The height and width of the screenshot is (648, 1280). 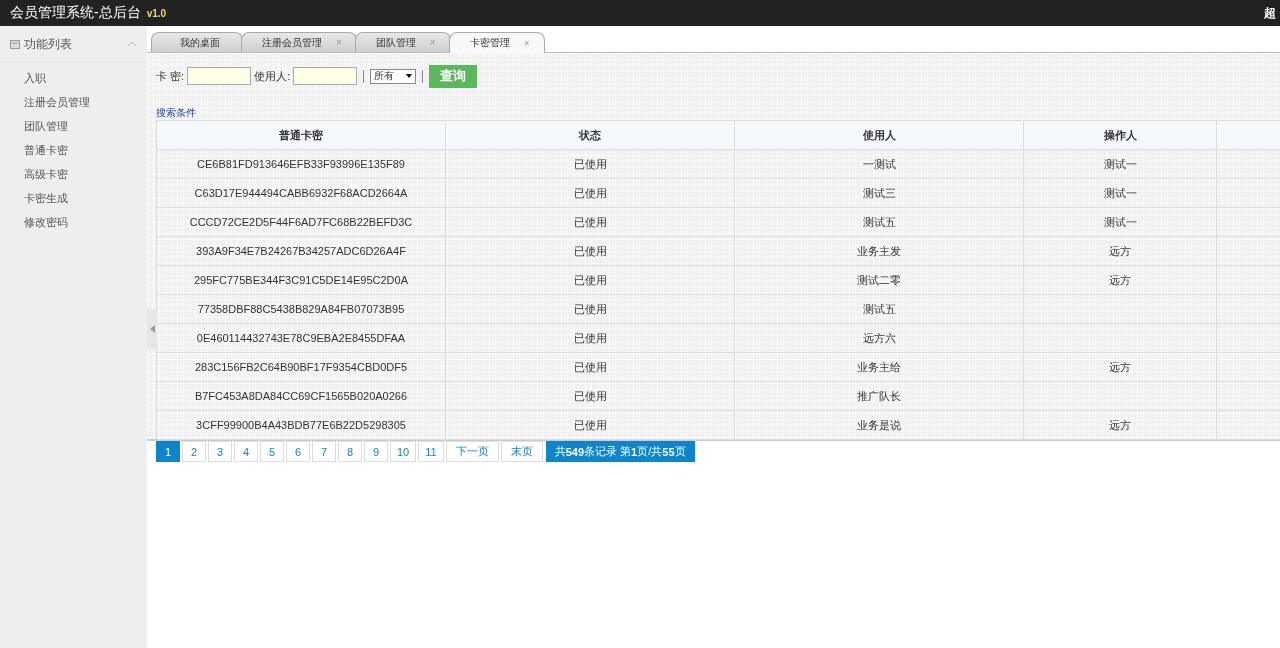 What do you see at coordinates (299, 42) in the screenshot?
I see `tab: 注册会员管理 ×` at bounding box center [299, 42].